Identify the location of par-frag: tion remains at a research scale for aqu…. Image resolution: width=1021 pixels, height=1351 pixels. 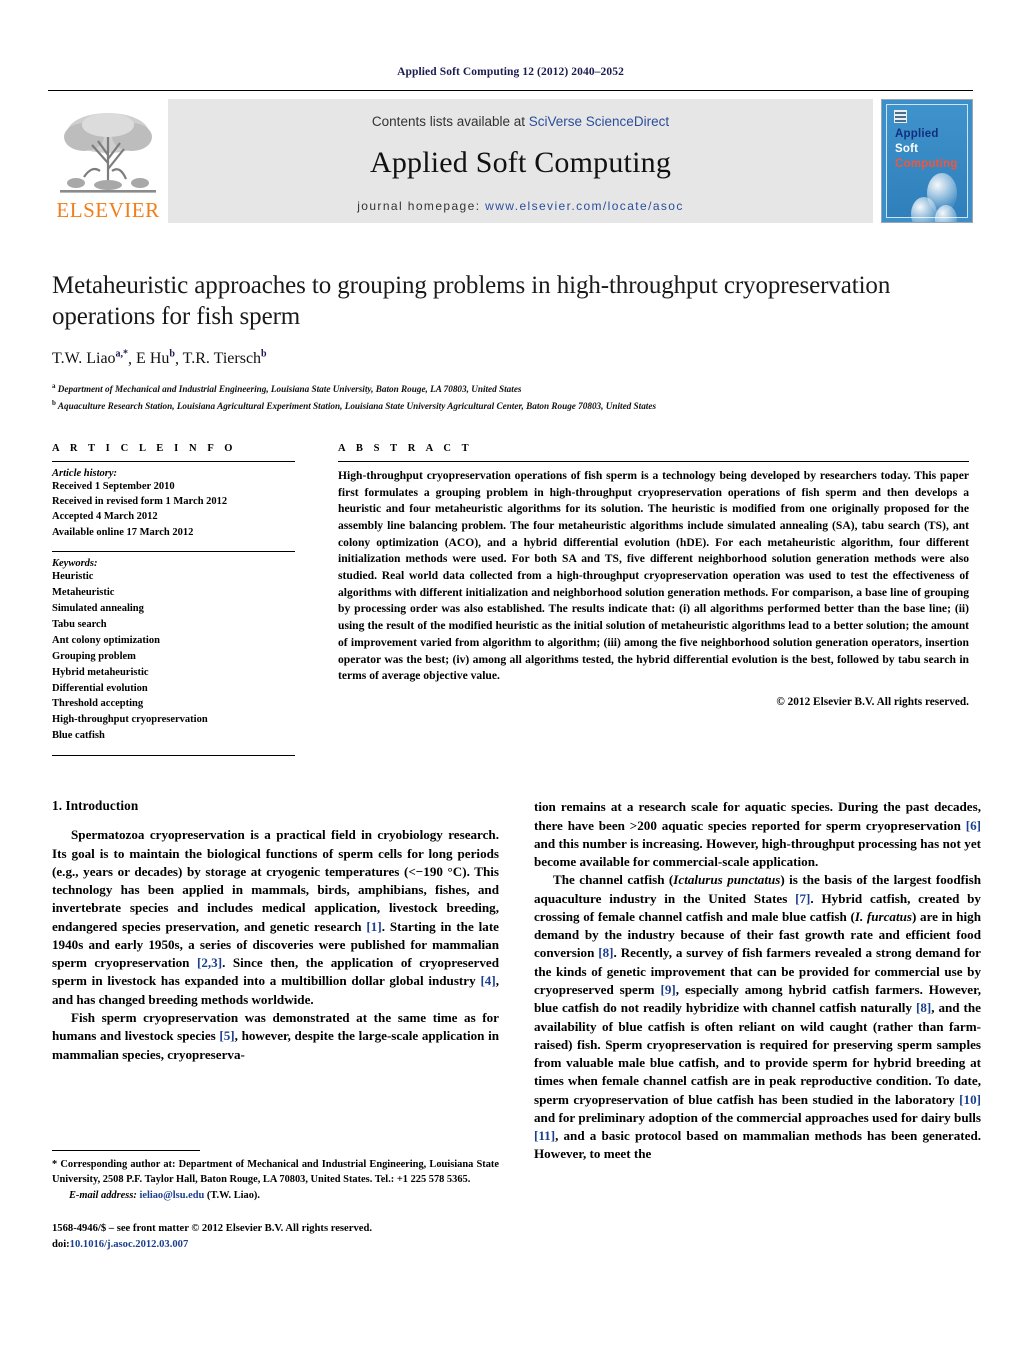
(757, 816).